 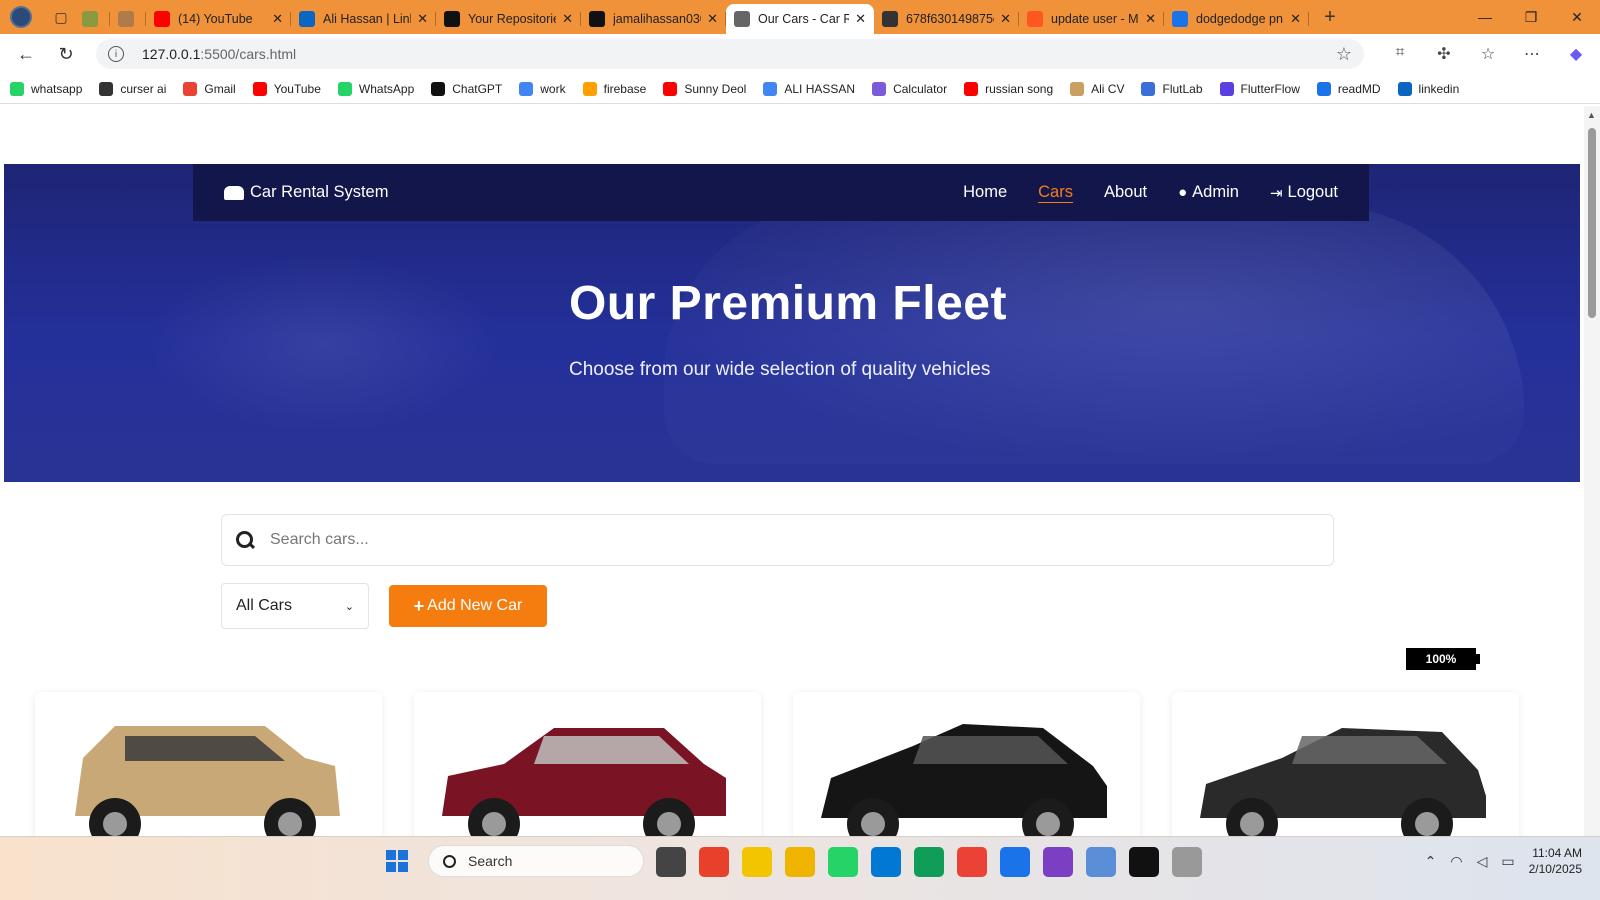 I want to click on scrollbar-thumb, so click(x=1592, y=223).